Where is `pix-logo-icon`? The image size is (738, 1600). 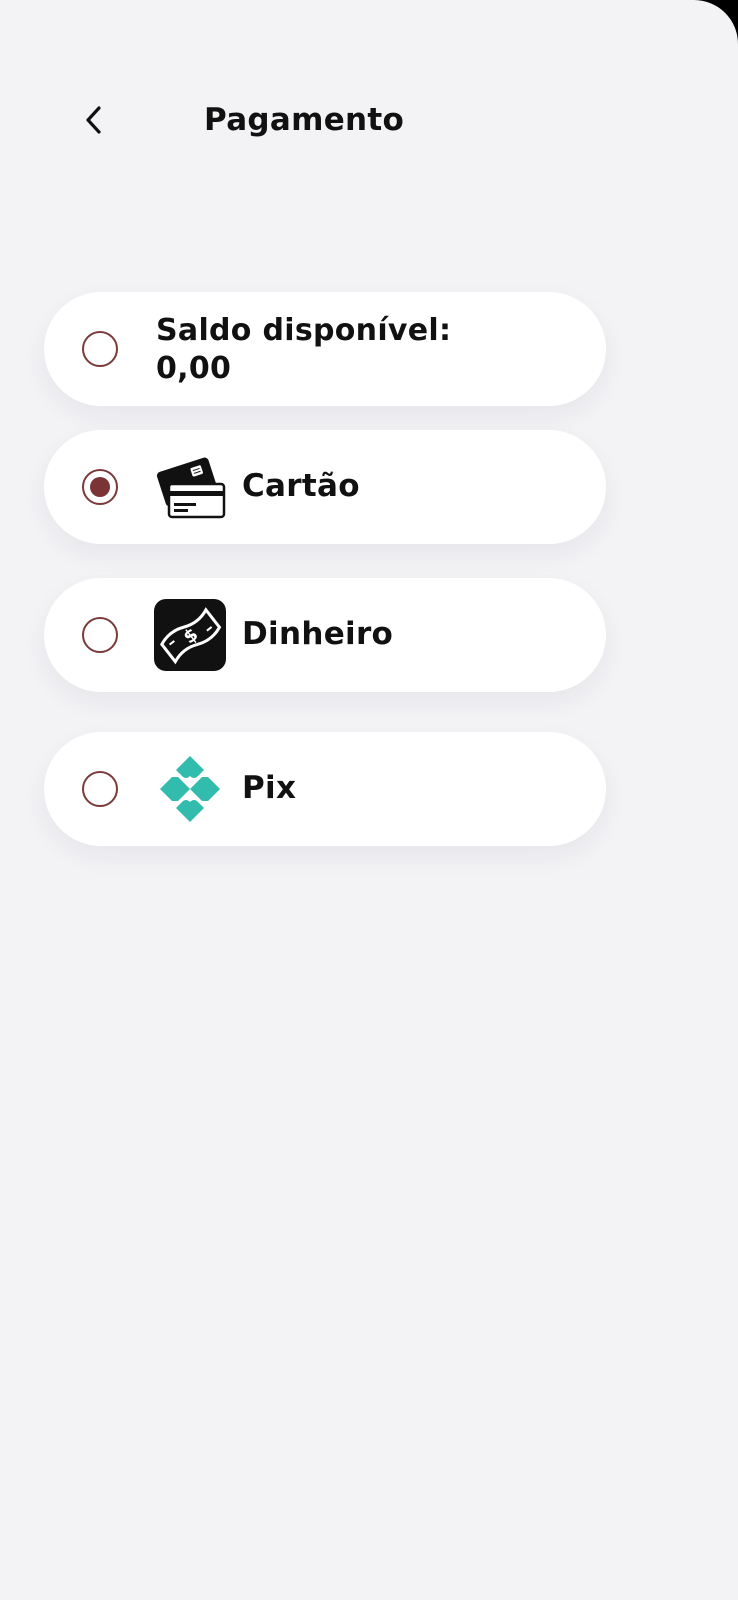
pix-logo-icon is located at coordinates (190, 789).